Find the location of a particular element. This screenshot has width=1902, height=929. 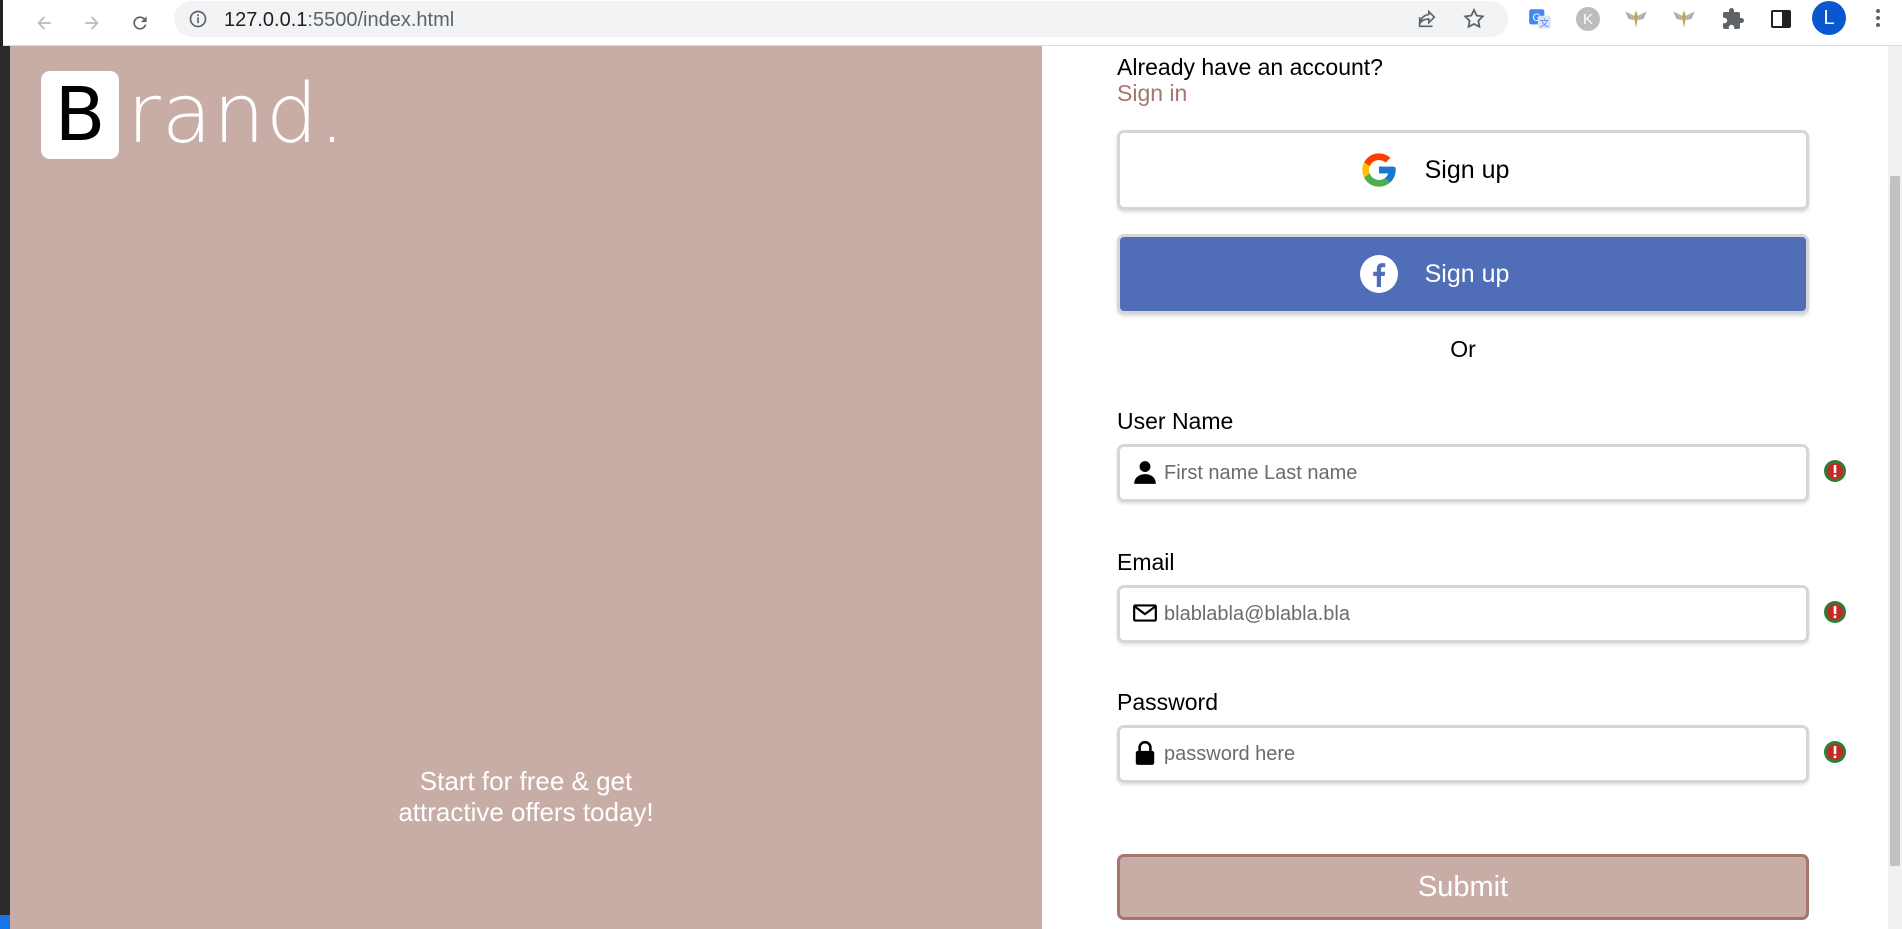

share-icon is located at coordinates (1427, 19).